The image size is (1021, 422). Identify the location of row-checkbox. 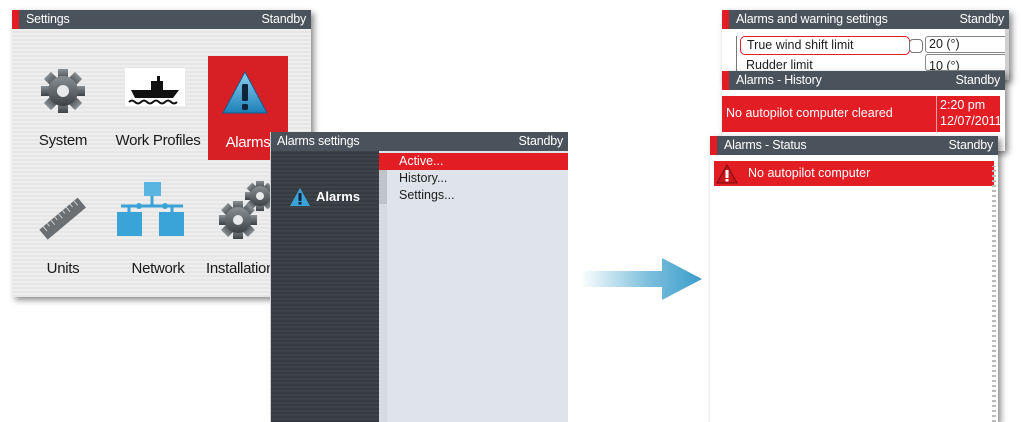
(916, 46).